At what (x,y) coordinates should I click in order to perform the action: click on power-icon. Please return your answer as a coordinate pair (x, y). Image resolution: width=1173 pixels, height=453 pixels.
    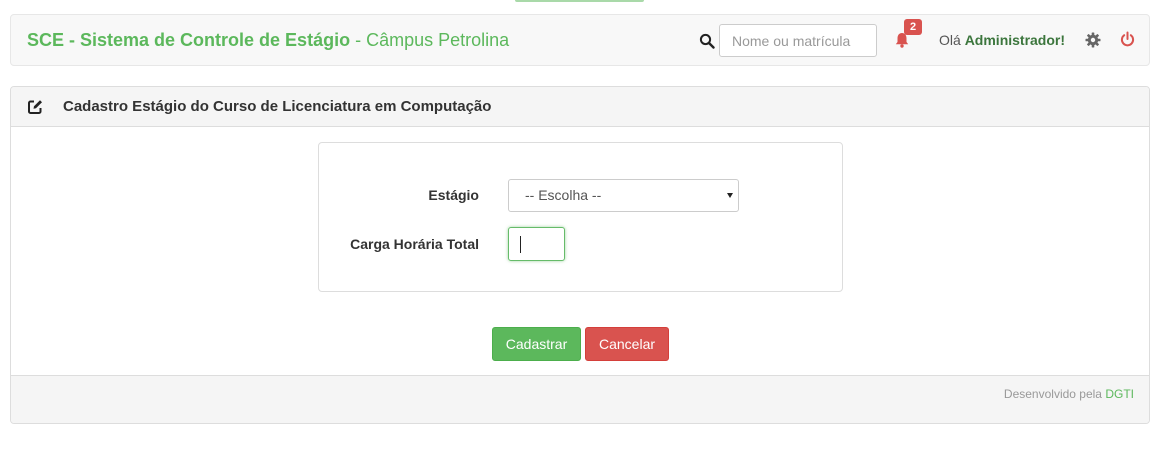
    Looking at the image, I should click on (1127, 39).